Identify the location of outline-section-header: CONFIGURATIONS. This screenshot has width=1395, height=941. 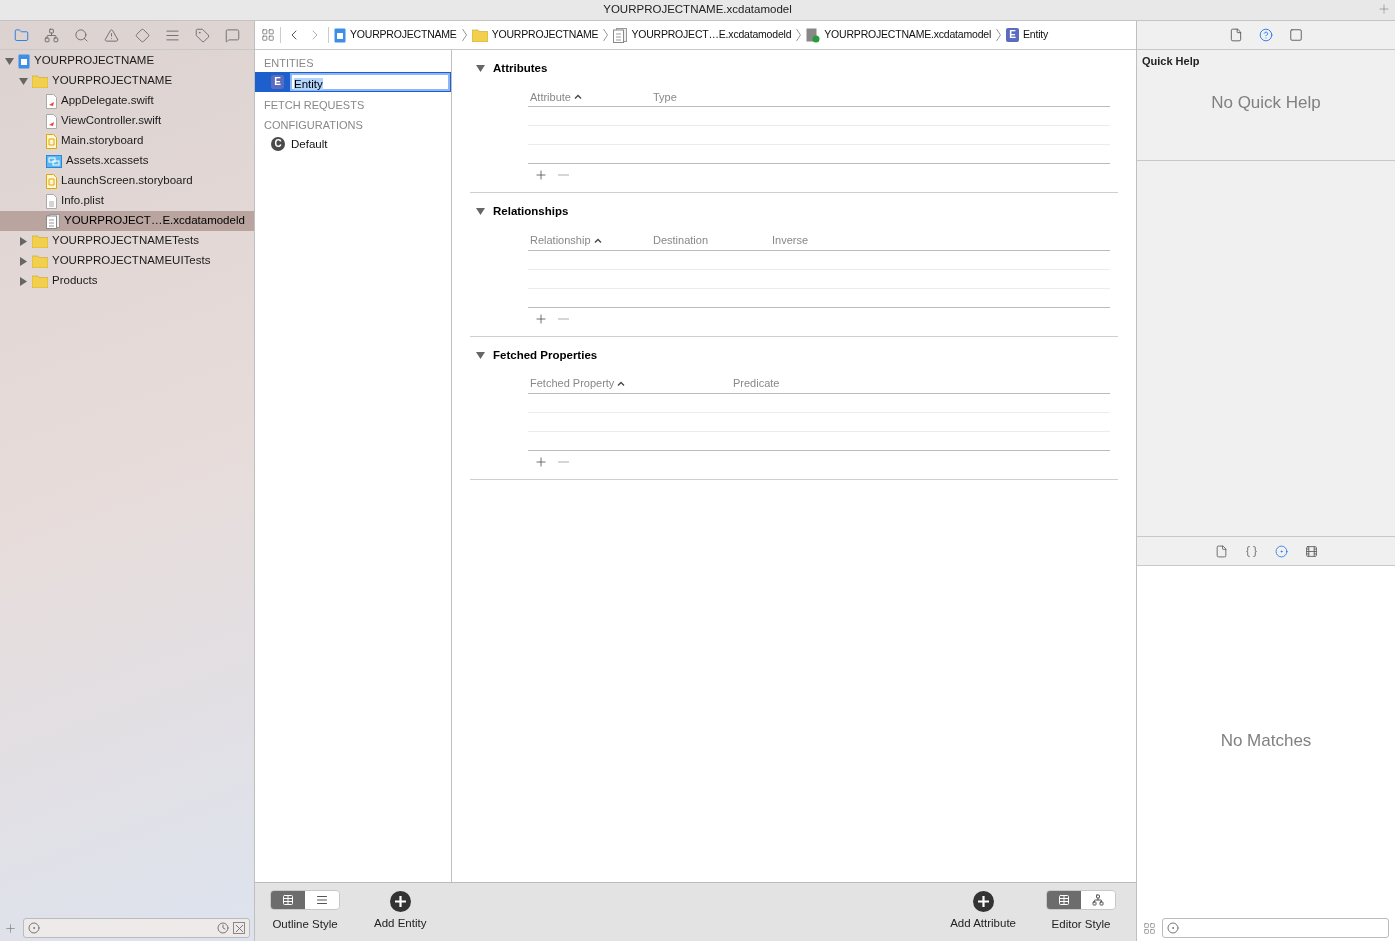
(313, 125).